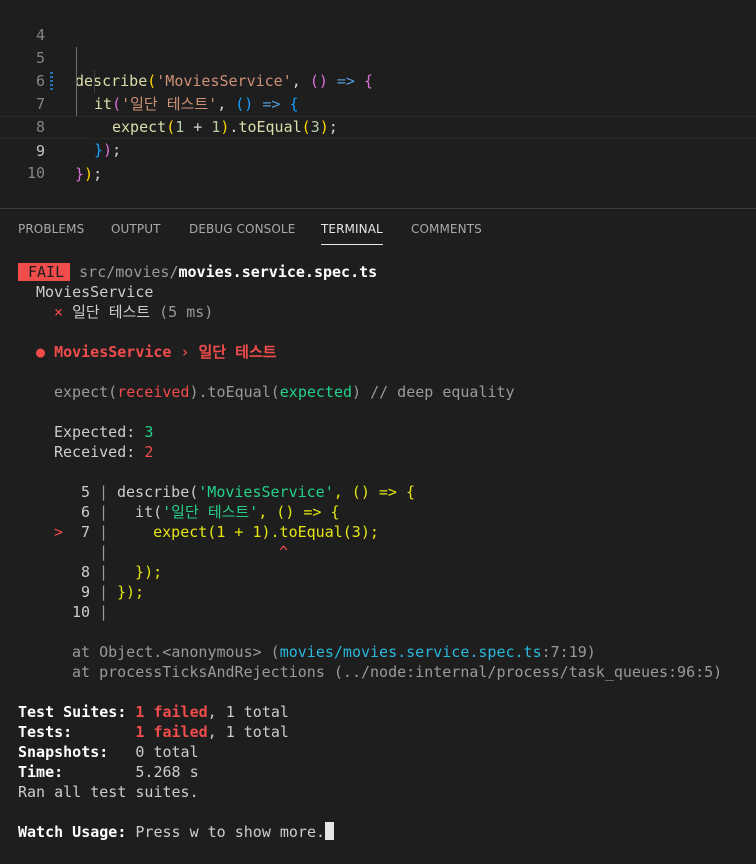  What do you see at coordinates (85, 512) in the screenshot?
I see `snippet-line-number: 6` at bounding box center [85, 512].